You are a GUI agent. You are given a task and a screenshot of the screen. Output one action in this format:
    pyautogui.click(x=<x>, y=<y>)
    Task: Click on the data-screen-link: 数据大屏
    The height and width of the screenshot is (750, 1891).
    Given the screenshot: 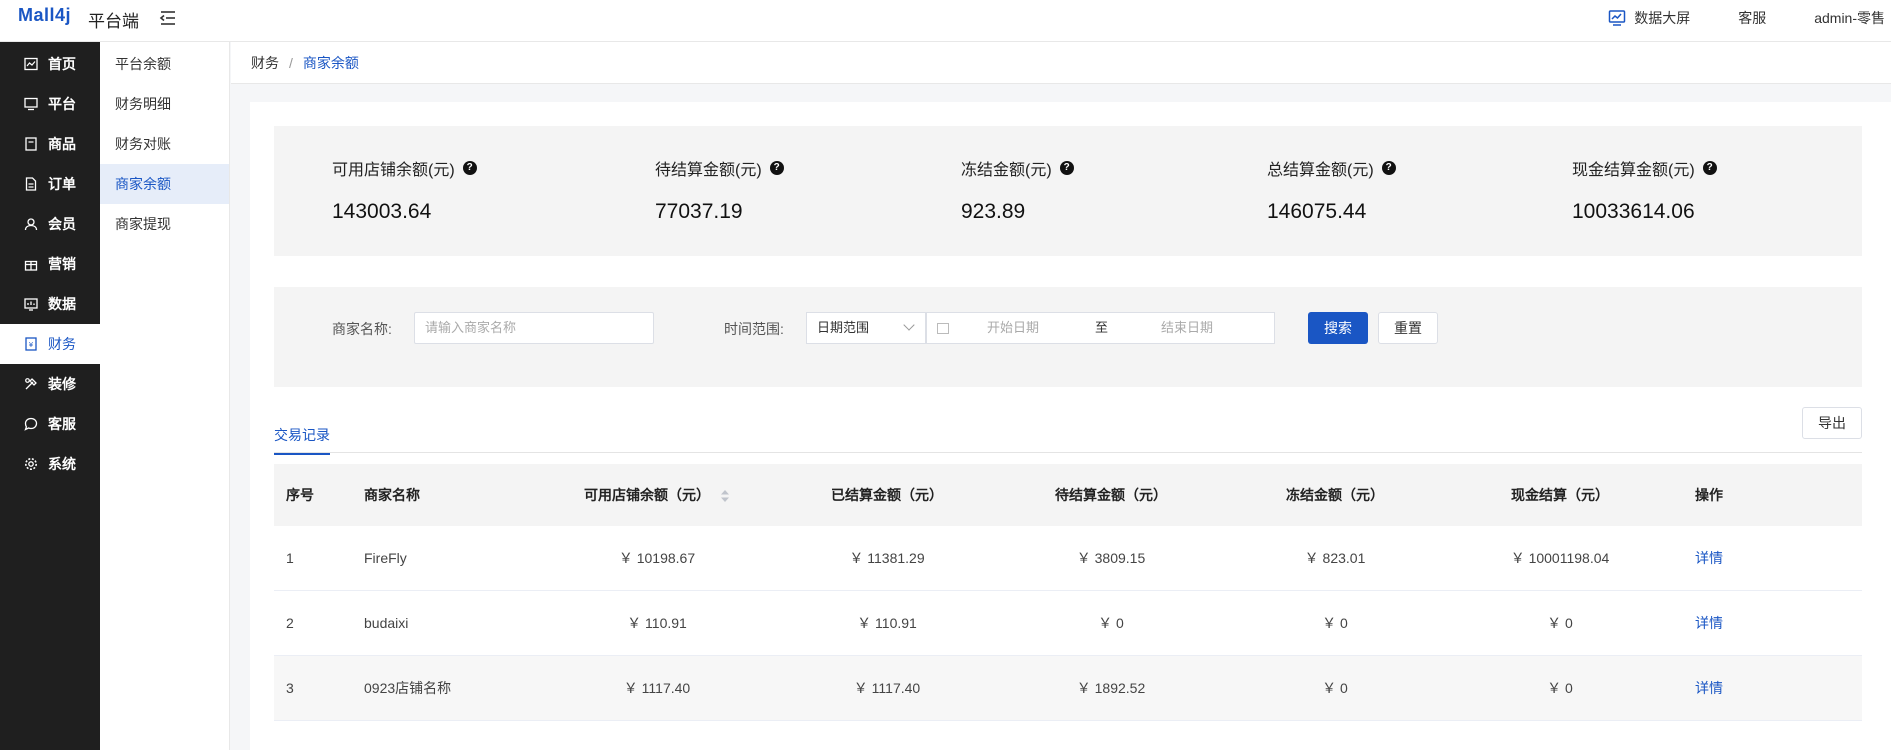 What is the action you would take?
    pyautogui.click(x=1649, y=18)
    